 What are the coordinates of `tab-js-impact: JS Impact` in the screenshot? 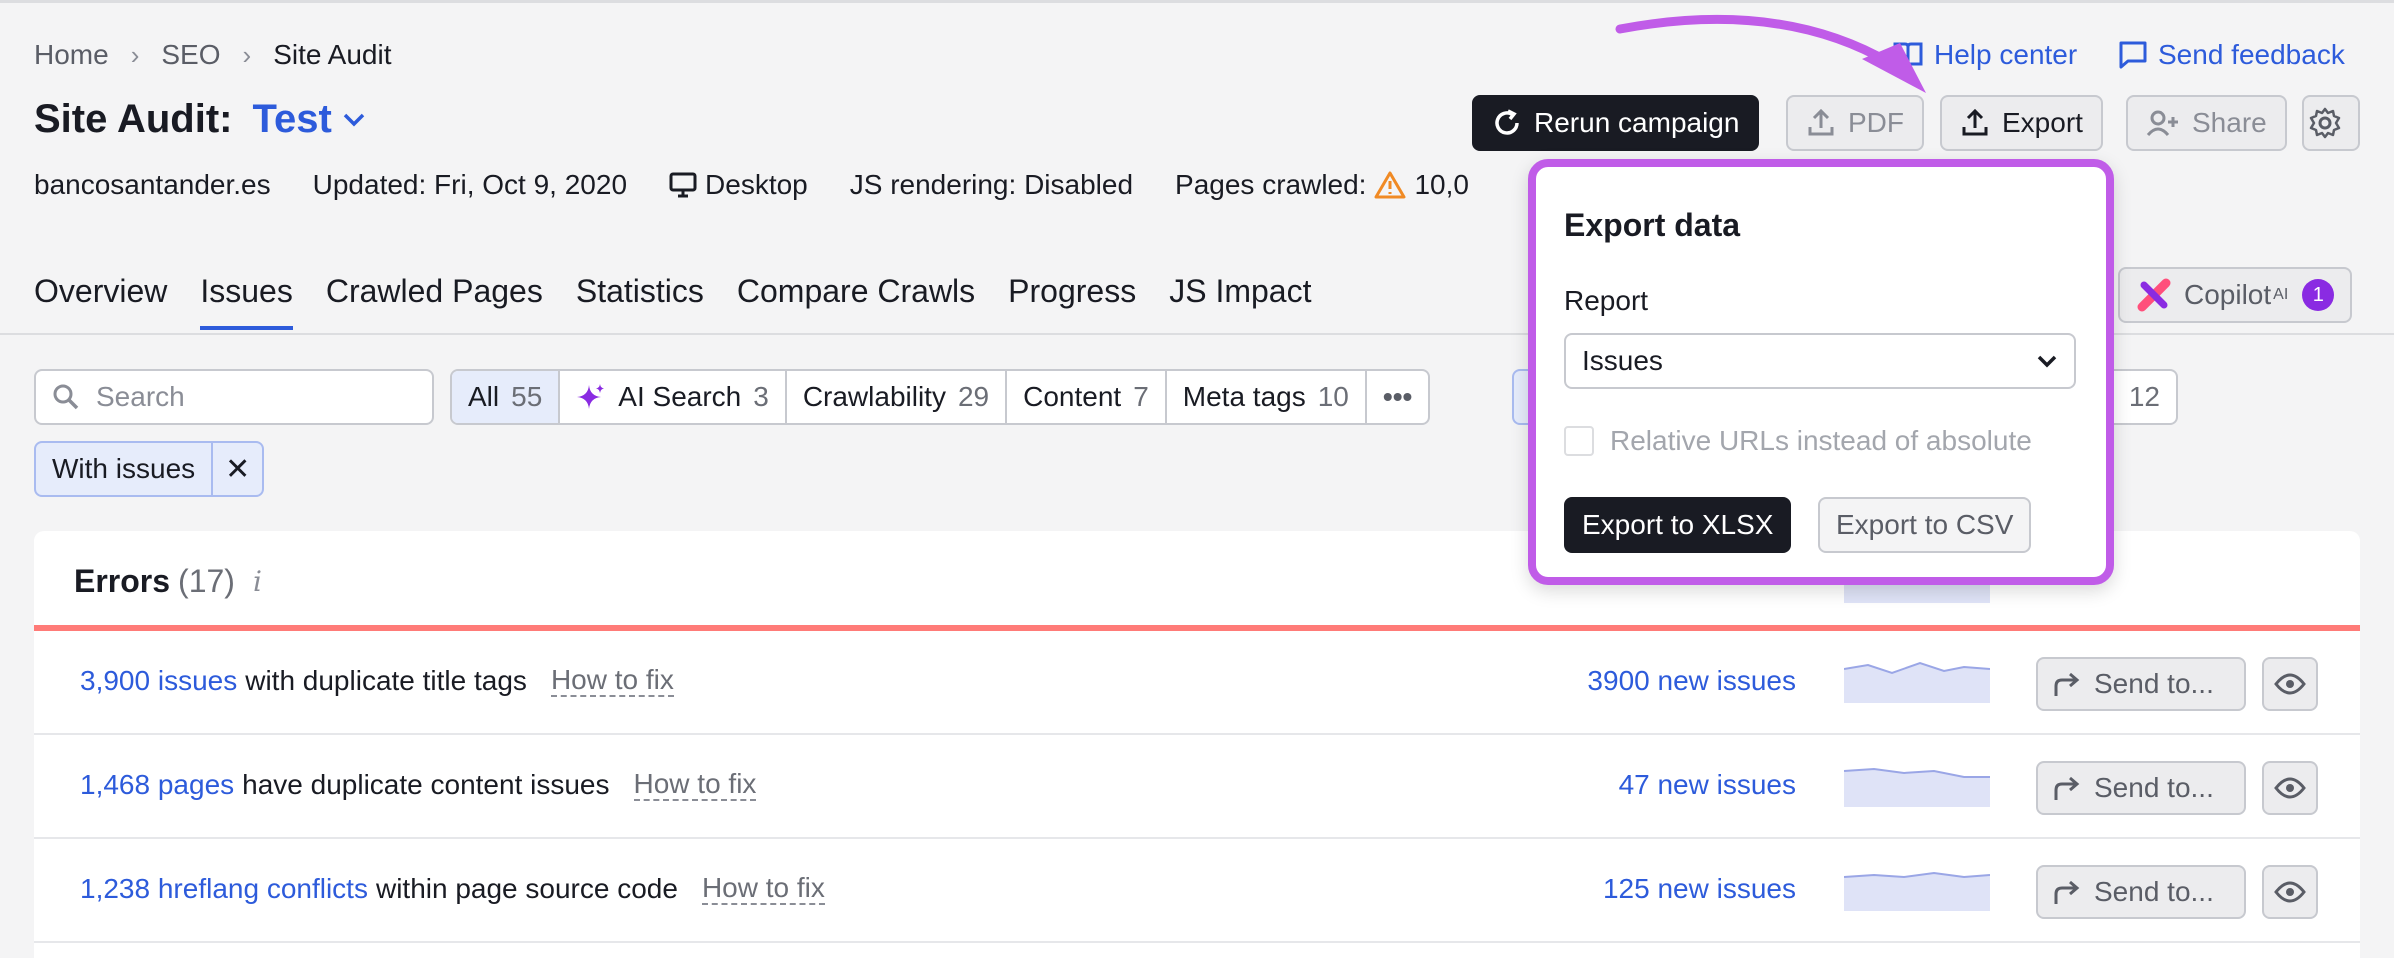 It's located at (1240, 301).